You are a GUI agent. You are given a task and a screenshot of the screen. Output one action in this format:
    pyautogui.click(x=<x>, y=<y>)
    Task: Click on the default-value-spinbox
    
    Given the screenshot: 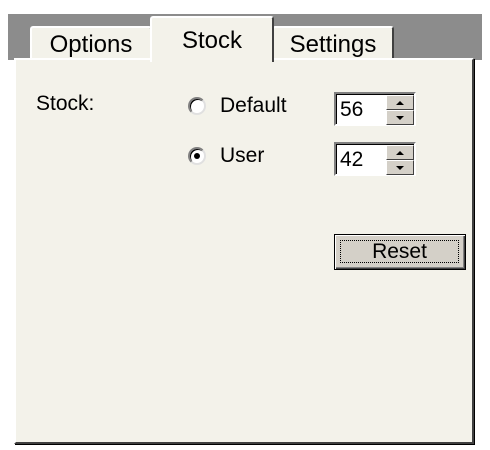 What is the action you would take?
    pyautogui.click(x=375, y=109)
    